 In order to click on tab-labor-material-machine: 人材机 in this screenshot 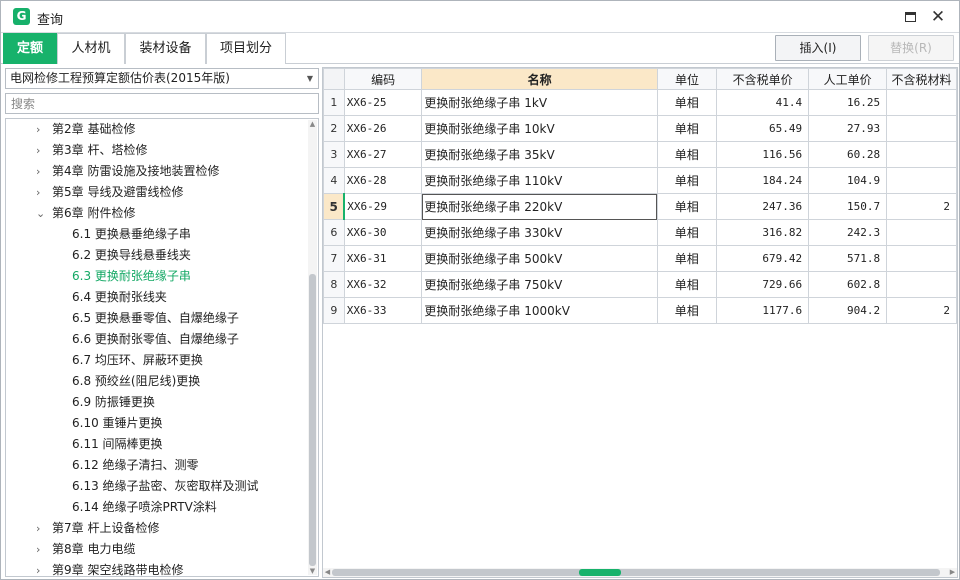, I will do `click(91, 48)`.